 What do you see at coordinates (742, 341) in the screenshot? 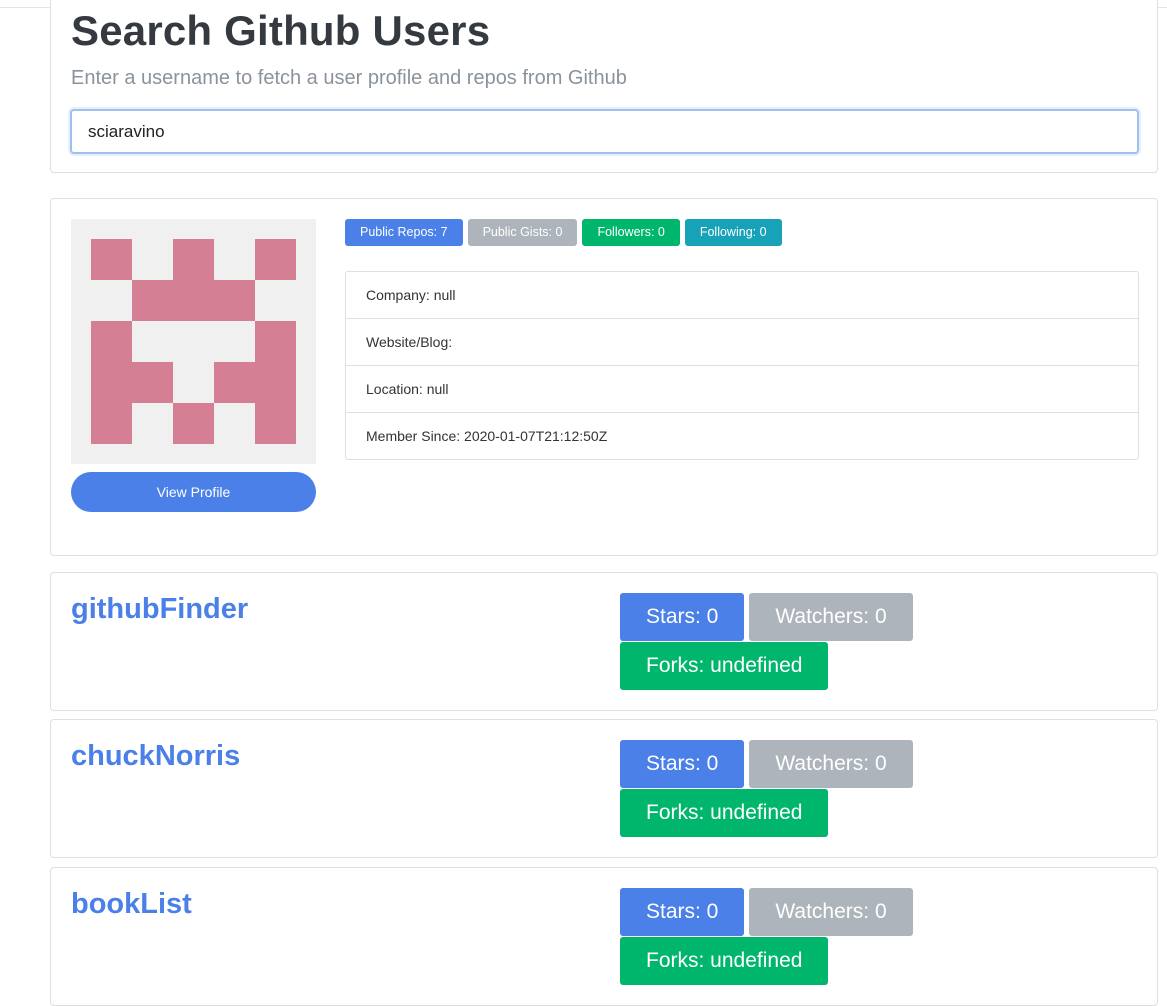
I see `website-item: Website/Blog:` at bounding box center [742, 341].